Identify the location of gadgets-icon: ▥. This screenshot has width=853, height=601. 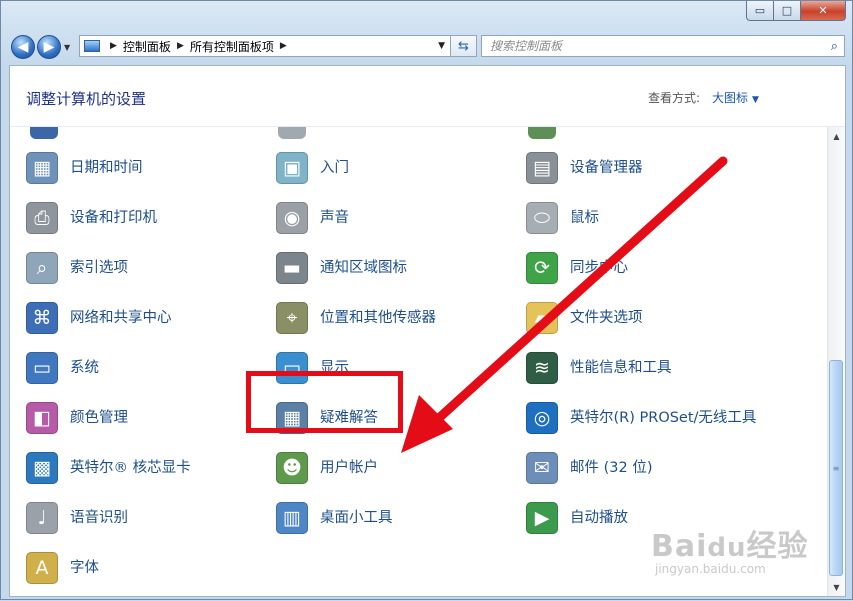
(292, 518).